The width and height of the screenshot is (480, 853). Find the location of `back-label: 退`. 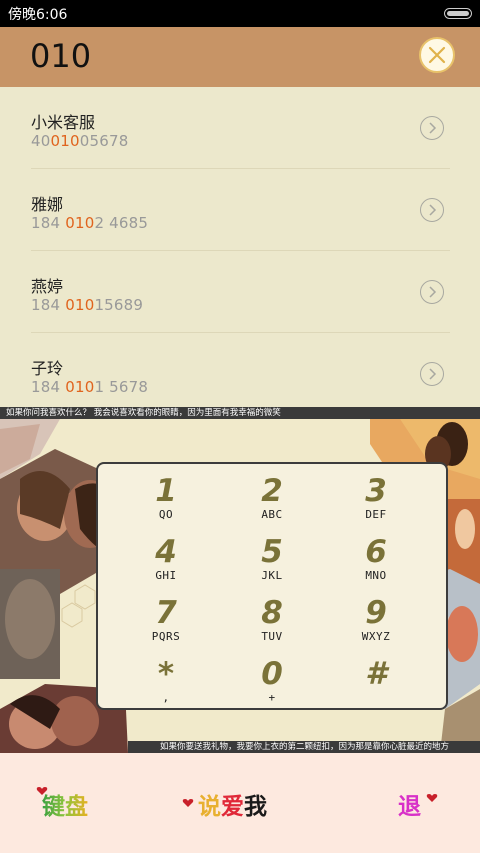

back-label: 退 is located at coordinates (409, 807).